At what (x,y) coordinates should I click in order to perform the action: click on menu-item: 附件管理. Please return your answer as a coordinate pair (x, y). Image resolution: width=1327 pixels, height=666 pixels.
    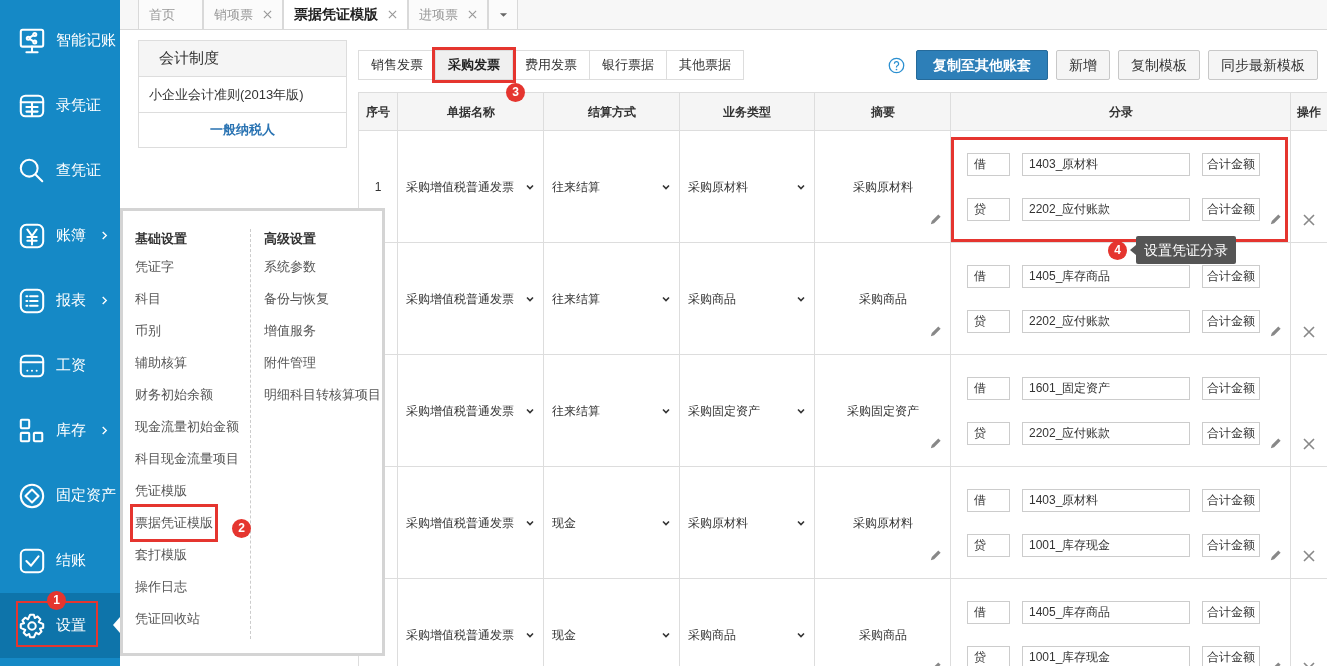
    Looking at the image, I should click on (290, 363).